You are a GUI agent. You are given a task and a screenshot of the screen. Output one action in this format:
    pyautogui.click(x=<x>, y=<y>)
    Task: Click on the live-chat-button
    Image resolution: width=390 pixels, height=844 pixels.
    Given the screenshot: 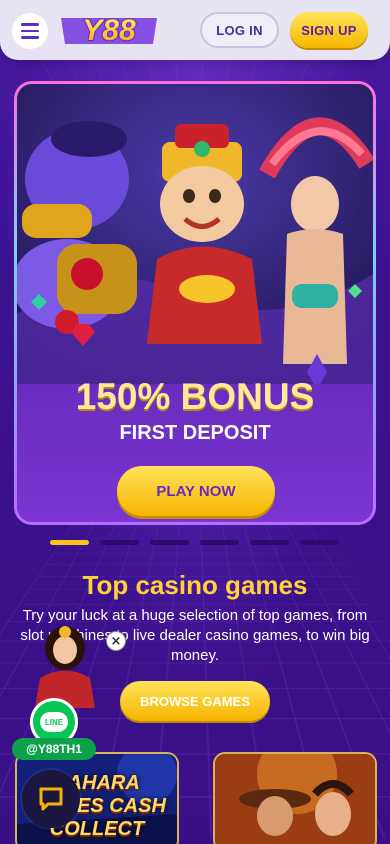 What is the action you would take?
    pyautogui.click(x=51, y=799)
    